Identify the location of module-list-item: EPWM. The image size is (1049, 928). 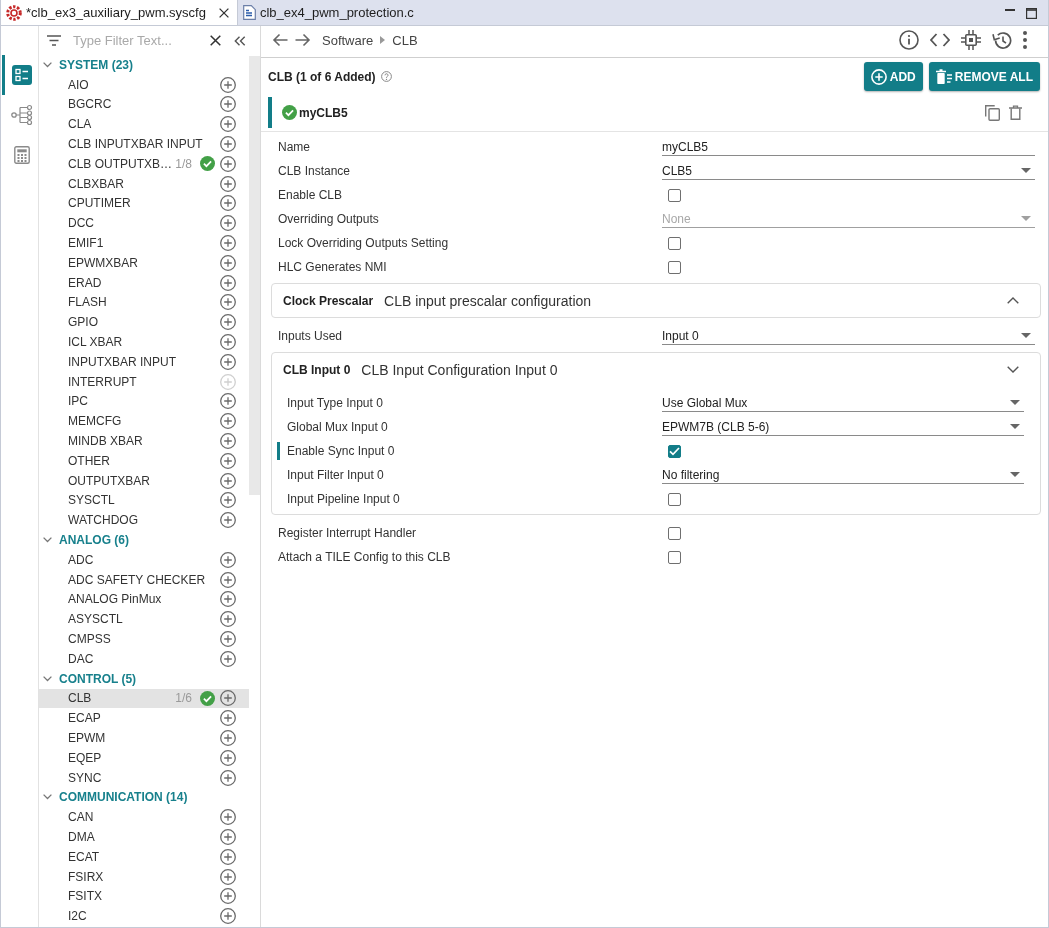
(144, 738).